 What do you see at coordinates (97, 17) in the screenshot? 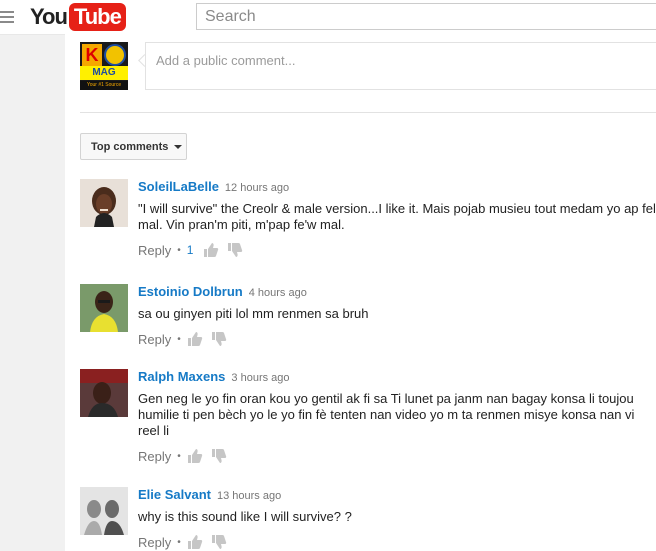
I see `logo-tube-text: Tube` at bounding box center [97, 17].